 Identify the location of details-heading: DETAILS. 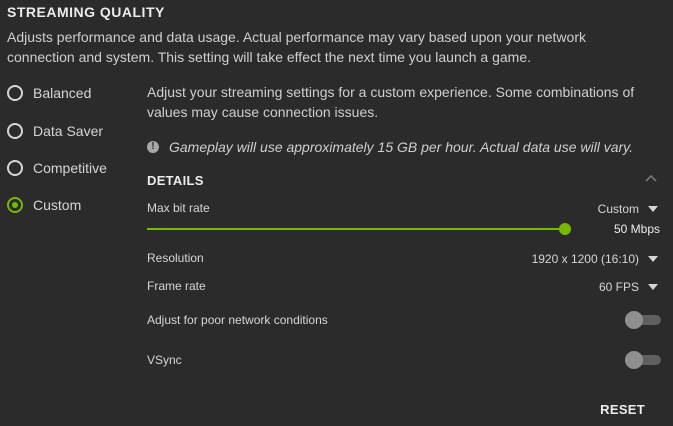
(175, 180).